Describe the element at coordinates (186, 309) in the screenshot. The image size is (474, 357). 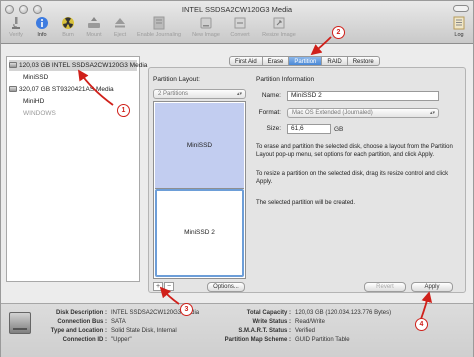
I see `annotation-badge-3: 3` at that location.